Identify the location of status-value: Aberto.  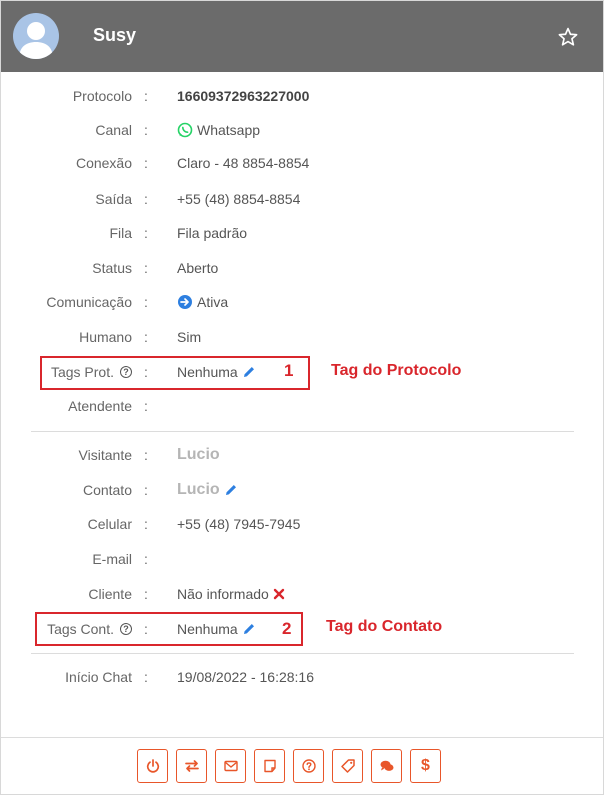
(198, 268).